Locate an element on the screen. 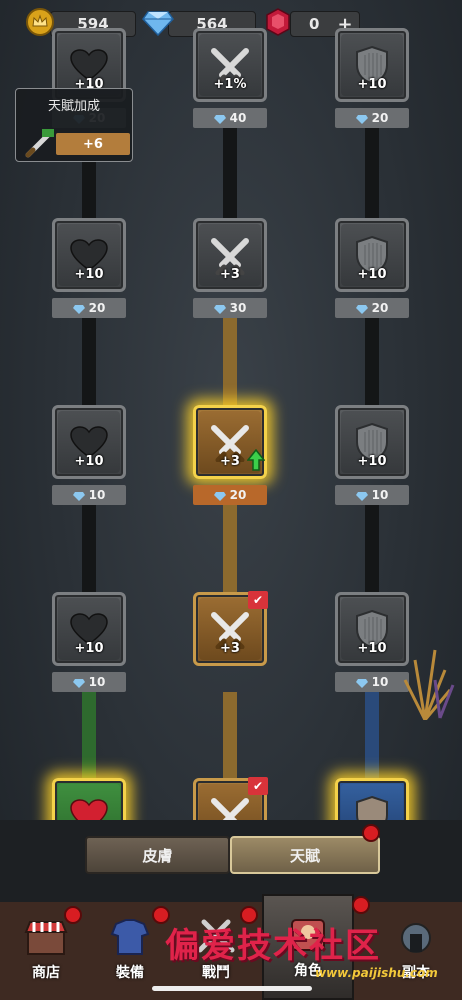 Image resolution: width=462 pixels, height=1000 pixels. node-cost: 40 is located at coordinates (230, 118).